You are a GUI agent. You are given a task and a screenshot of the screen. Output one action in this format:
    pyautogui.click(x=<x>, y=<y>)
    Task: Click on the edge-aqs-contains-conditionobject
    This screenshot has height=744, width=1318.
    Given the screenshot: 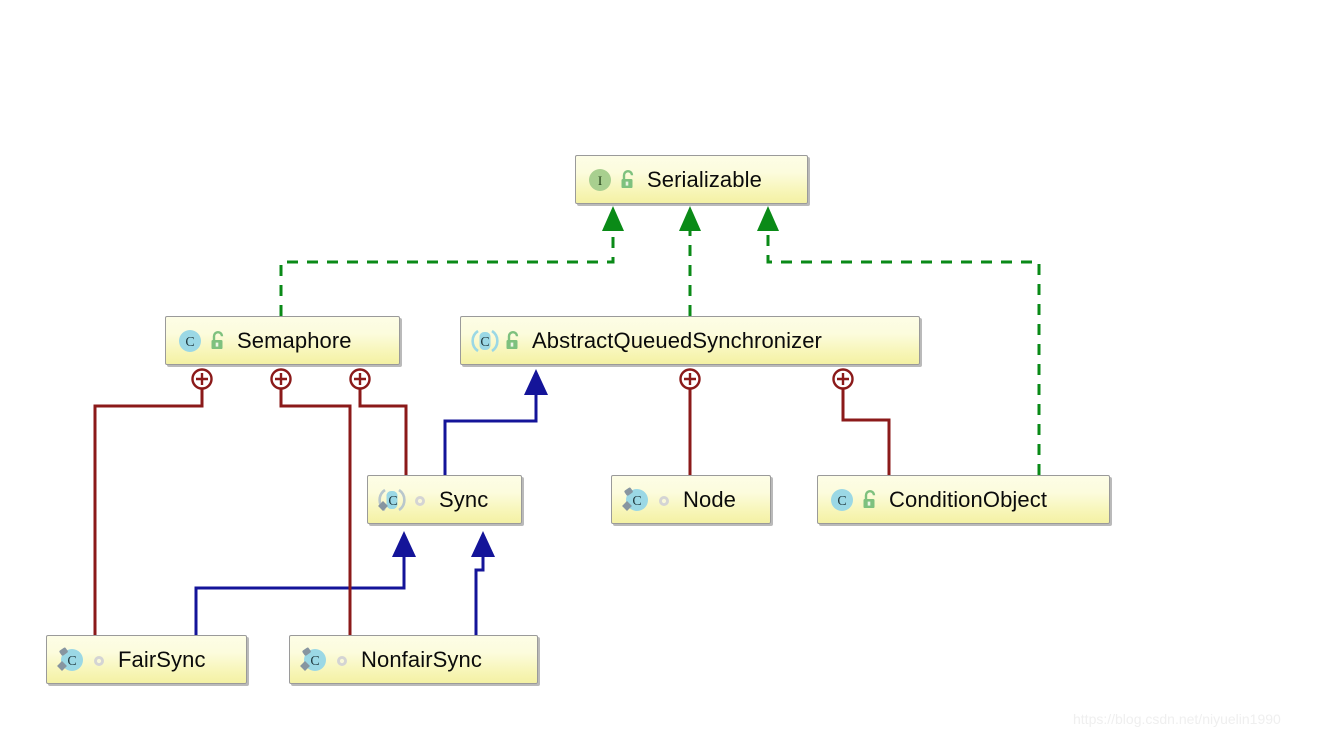 What is the action you would take?
    pyautogui.click(x=861, y=421)
    